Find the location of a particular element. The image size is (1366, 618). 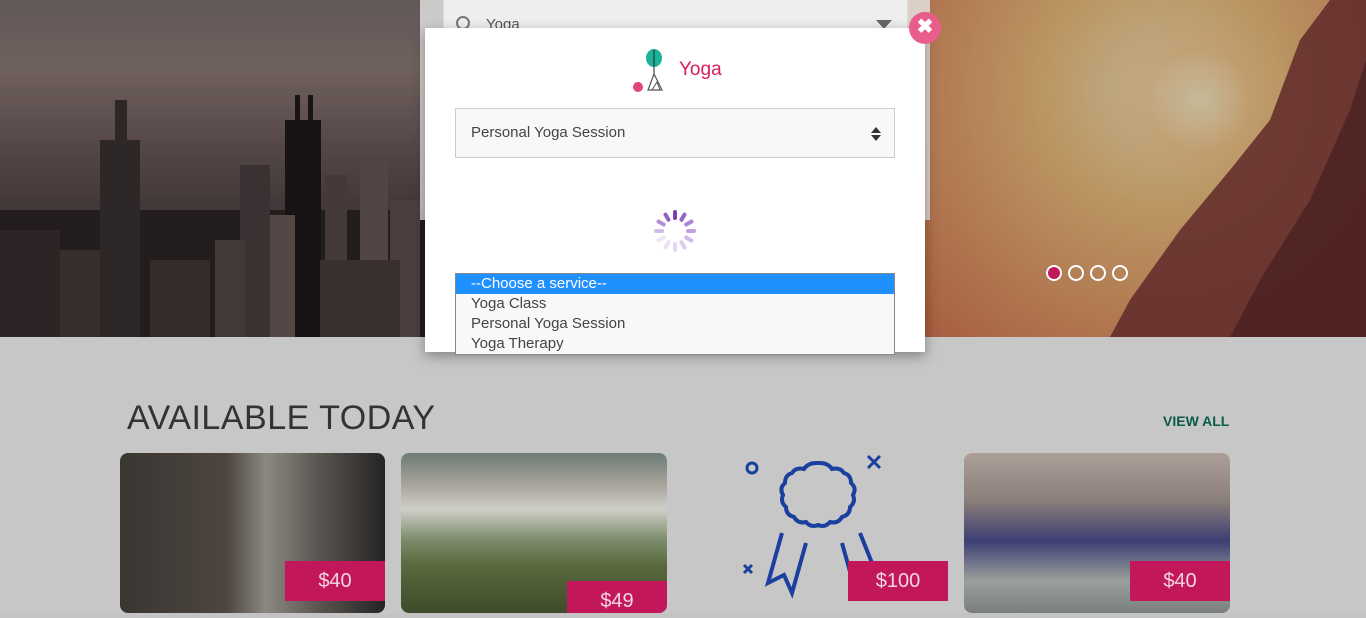

select-arrows-icon is located at coordinates (876, 134).